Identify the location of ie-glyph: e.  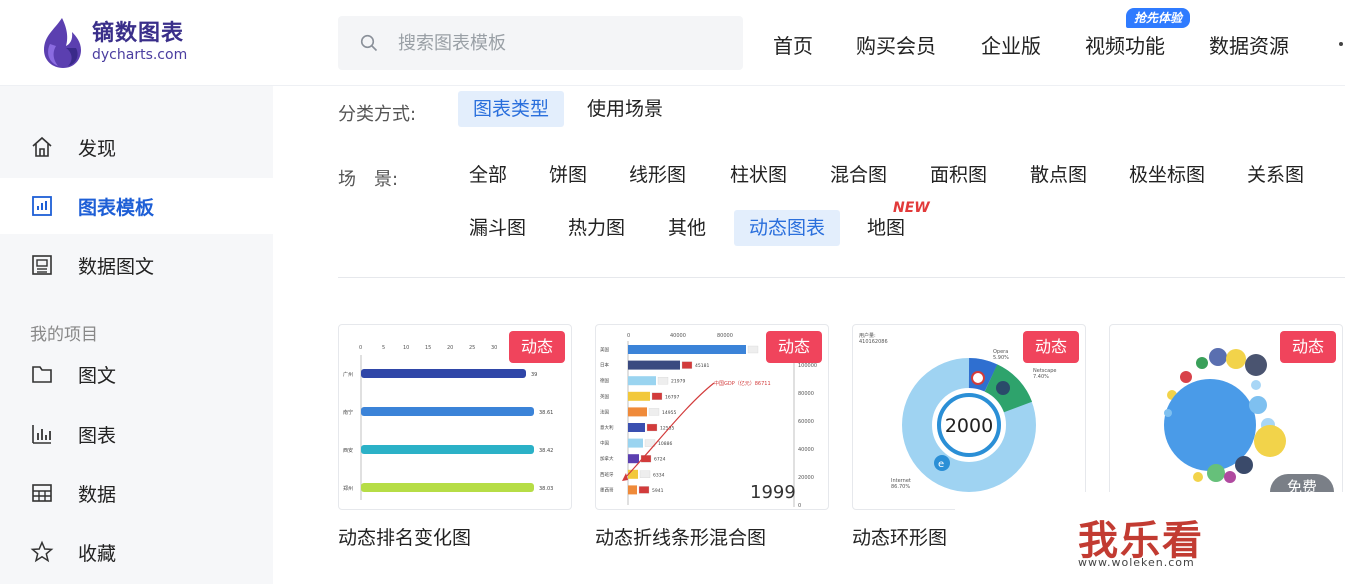
(941, 464).